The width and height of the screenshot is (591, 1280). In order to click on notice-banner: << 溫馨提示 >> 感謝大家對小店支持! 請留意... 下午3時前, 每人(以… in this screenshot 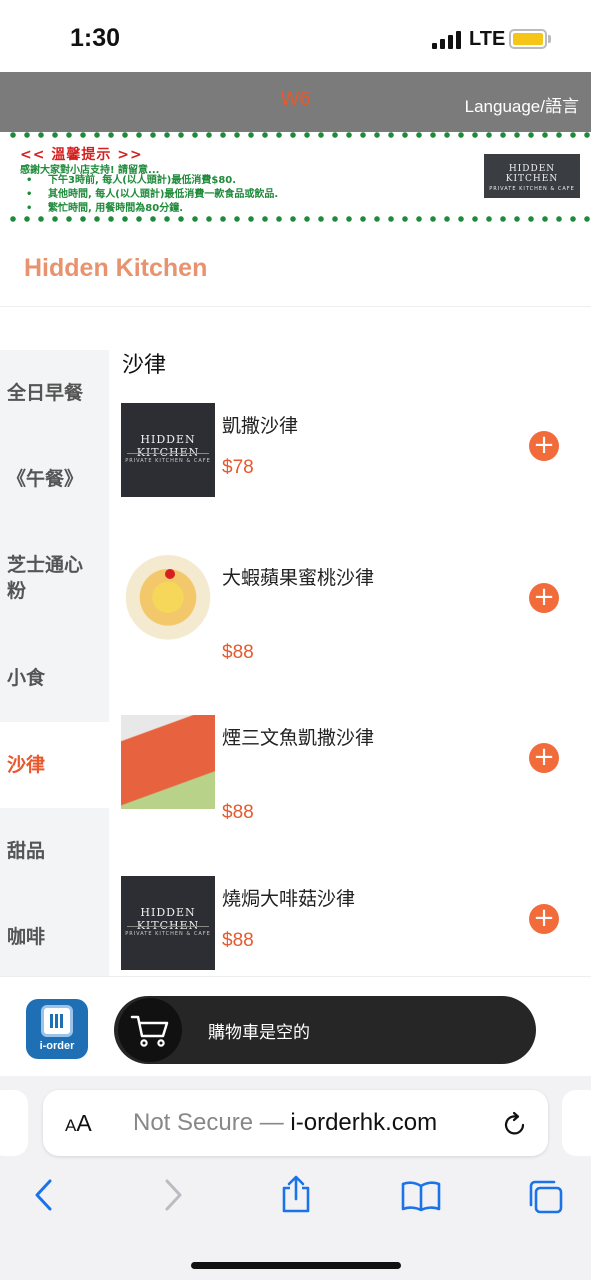, I will do `click(298, 178)`.